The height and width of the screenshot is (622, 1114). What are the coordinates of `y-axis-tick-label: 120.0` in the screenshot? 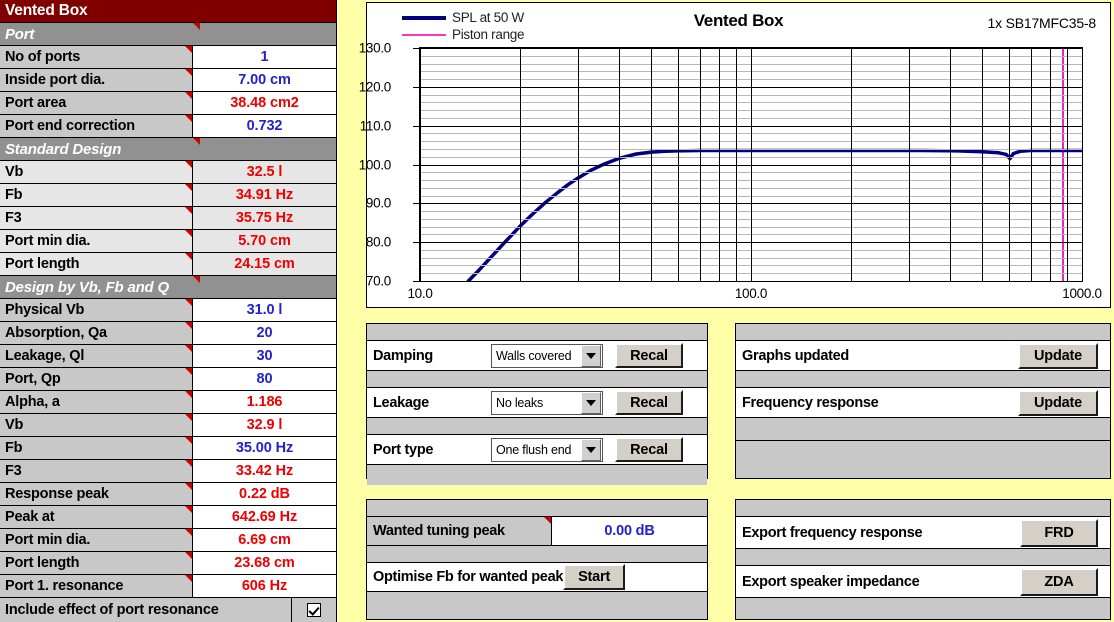 It's located at (375, 87).